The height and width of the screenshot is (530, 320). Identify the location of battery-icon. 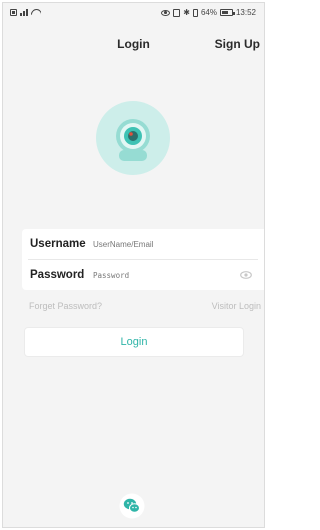
(227, 12).